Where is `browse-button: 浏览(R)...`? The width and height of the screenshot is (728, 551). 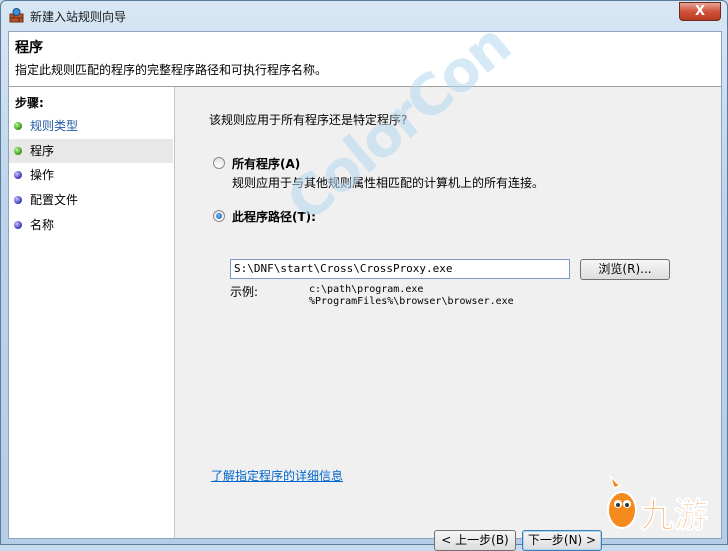 browse-button: 浏览(R)... is located at coordinates (625, 269).